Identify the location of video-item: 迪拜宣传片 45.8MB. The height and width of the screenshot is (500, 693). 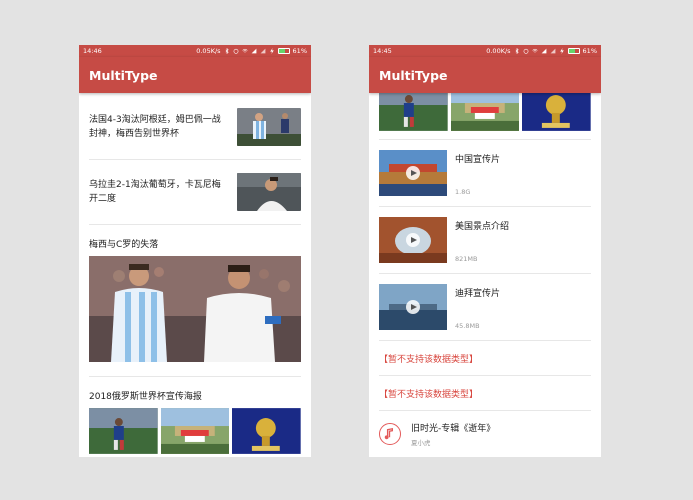
(485, 307).